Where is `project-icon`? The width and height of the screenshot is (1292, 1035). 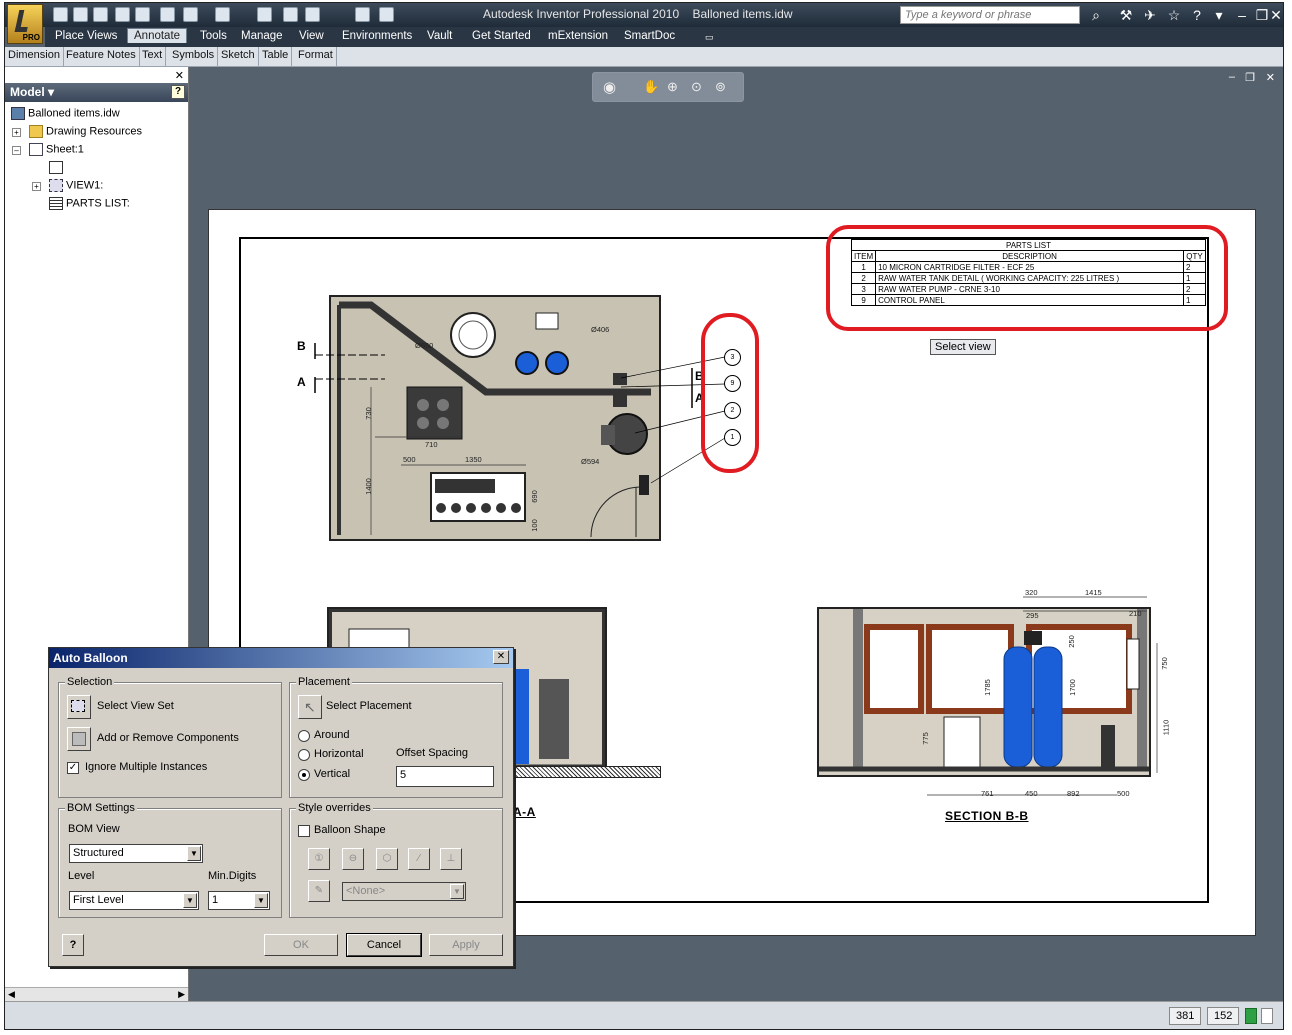
project-icon is located at coordinates (264, 14).